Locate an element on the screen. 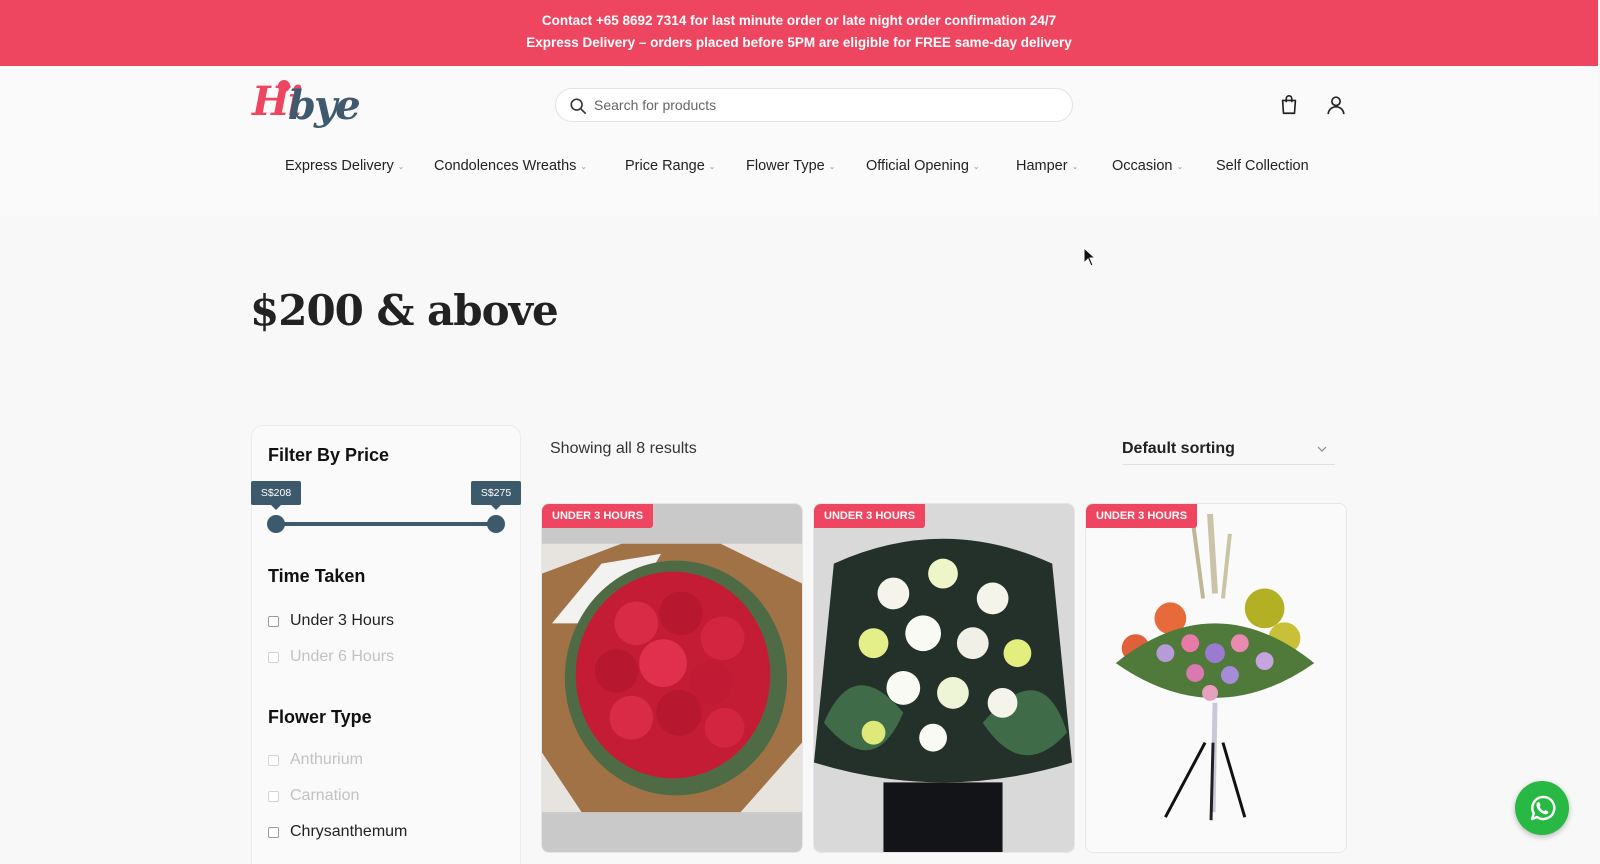  price-max-label: S$275 is located at coordinates (496, 495).